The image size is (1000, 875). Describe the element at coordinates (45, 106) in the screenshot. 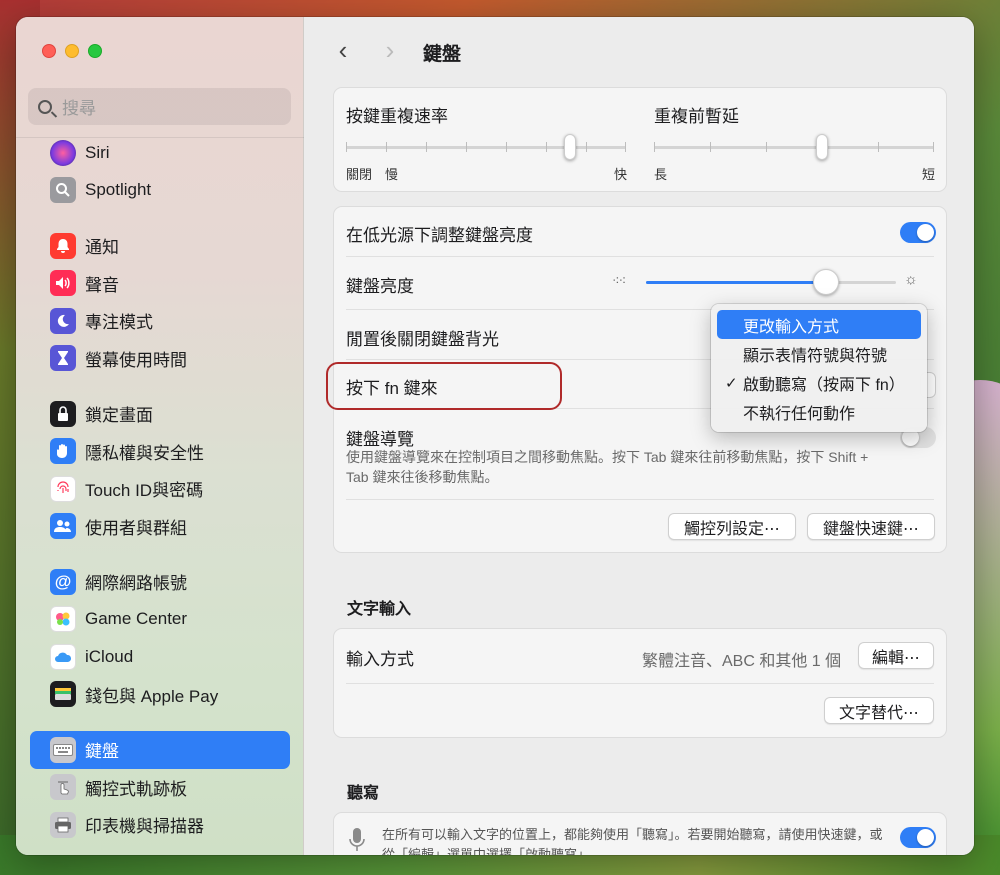

I see `search-icon` at that location.